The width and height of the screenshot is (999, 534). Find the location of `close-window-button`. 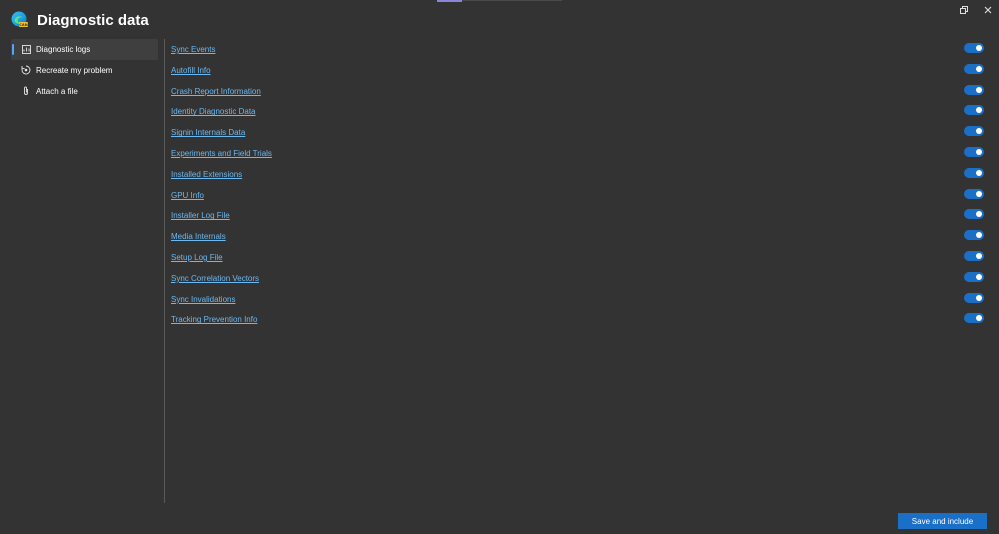

close-window-button is located at coordinates (988, 10).